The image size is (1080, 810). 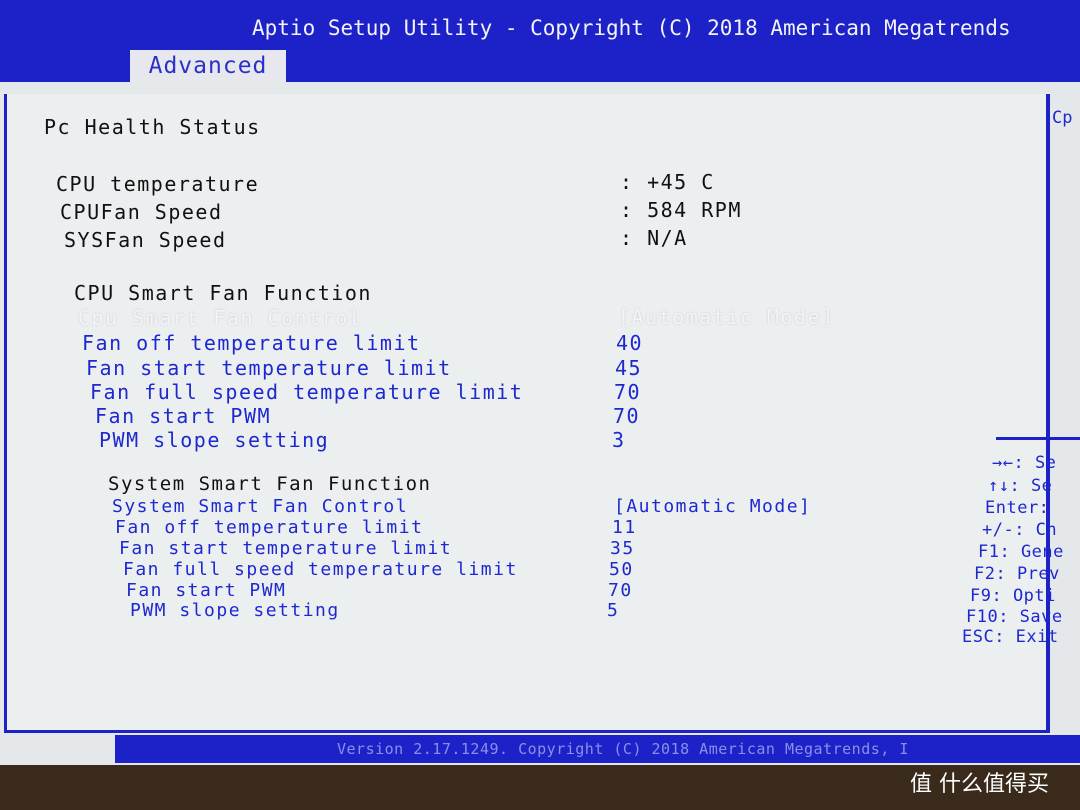 I want to click on cpu-fan-start-pwm: Fan start PWM, so click(x=183, y=416).